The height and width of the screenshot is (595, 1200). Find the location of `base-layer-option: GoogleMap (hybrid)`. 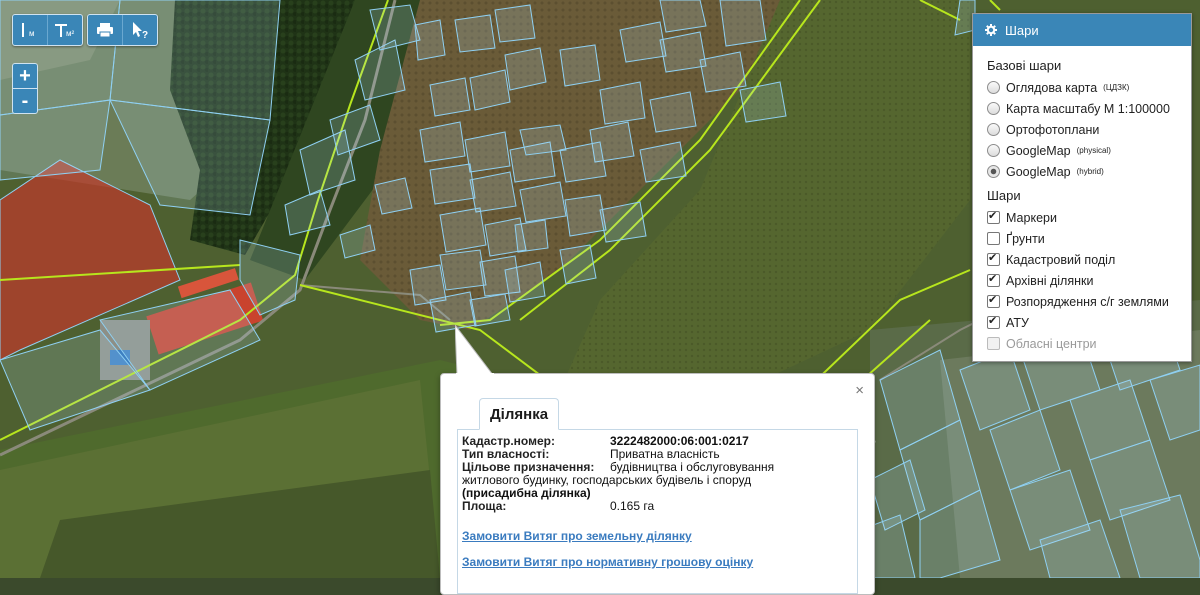

base-layer-option: GoogleMap (hybrid) is located at coordinates (1089, 171).